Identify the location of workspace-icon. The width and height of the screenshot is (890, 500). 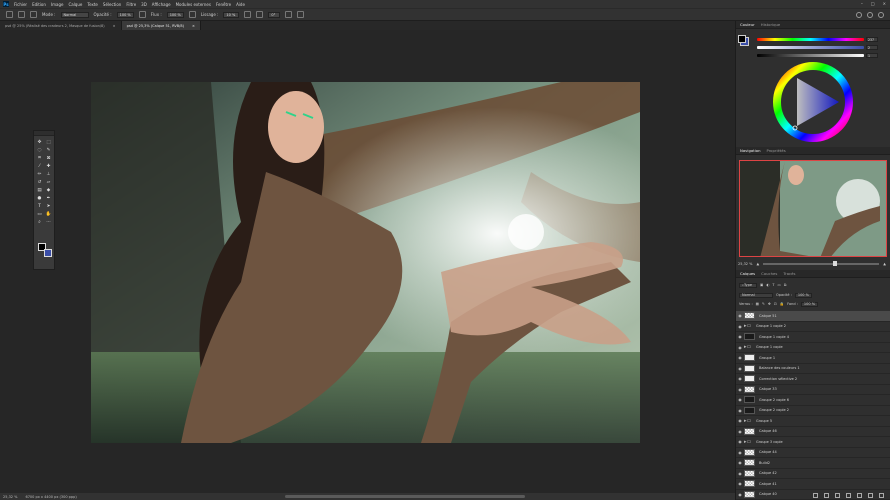
(870, 15).